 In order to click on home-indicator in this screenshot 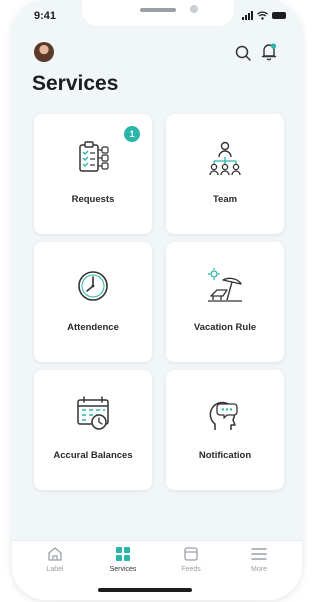, I will do `click(145, 590)`.